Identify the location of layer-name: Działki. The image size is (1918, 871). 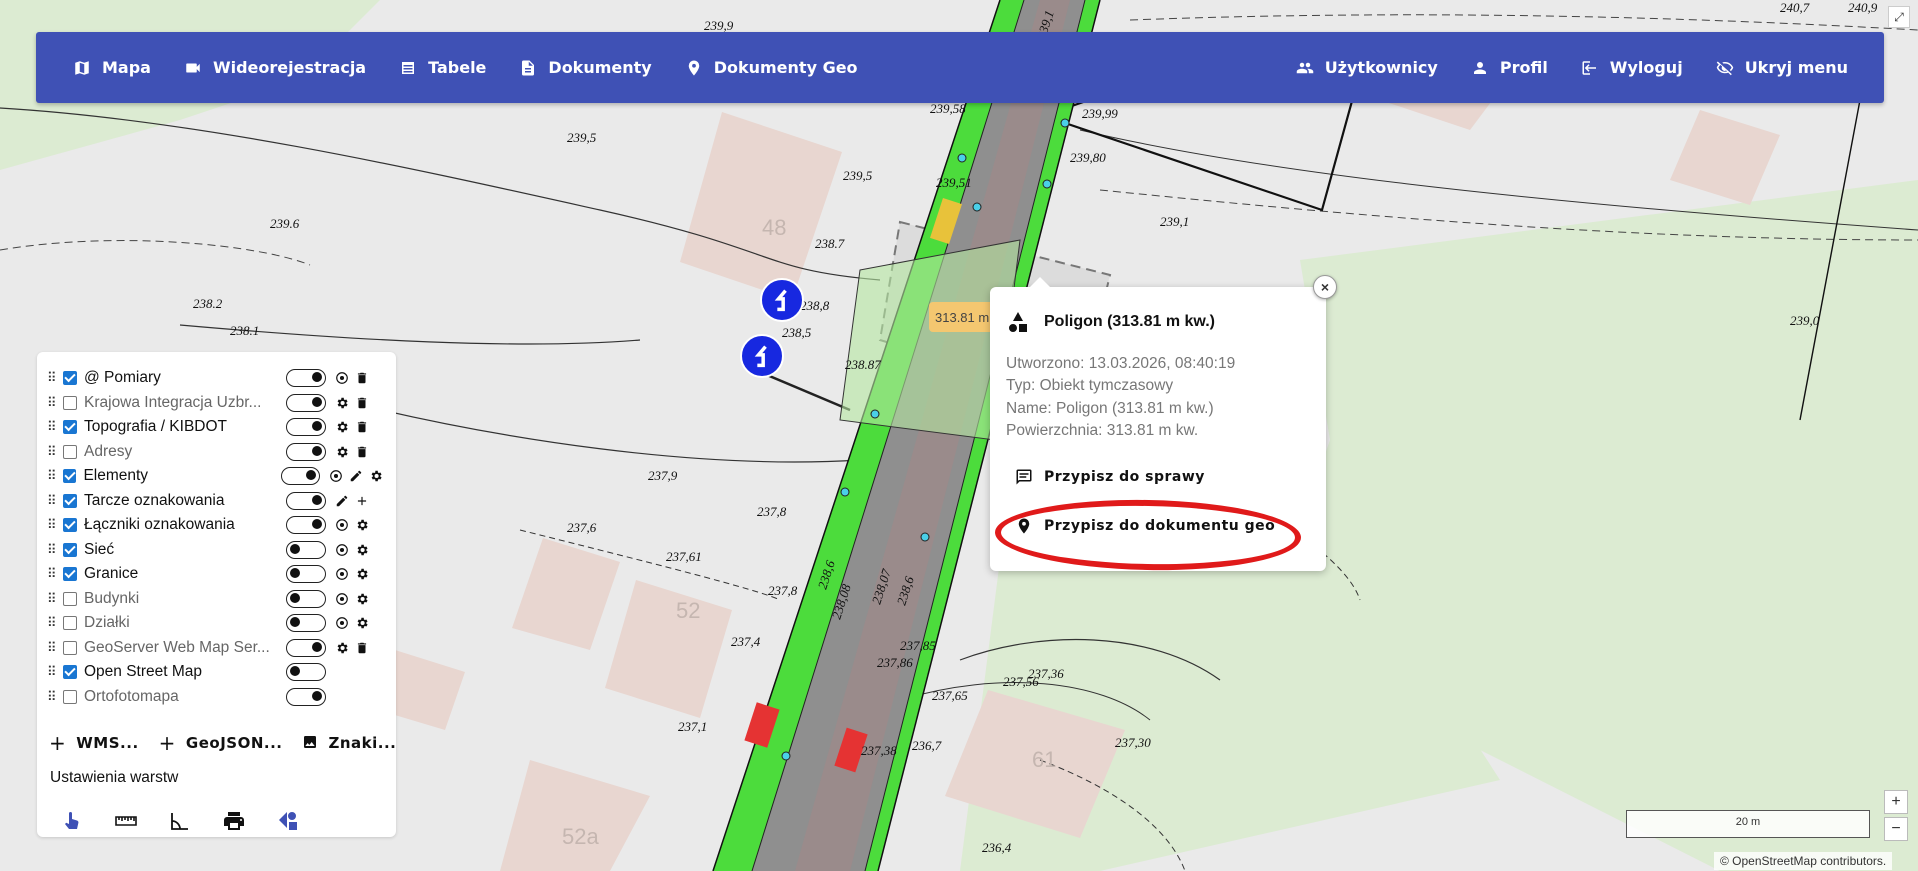
(107, 623).